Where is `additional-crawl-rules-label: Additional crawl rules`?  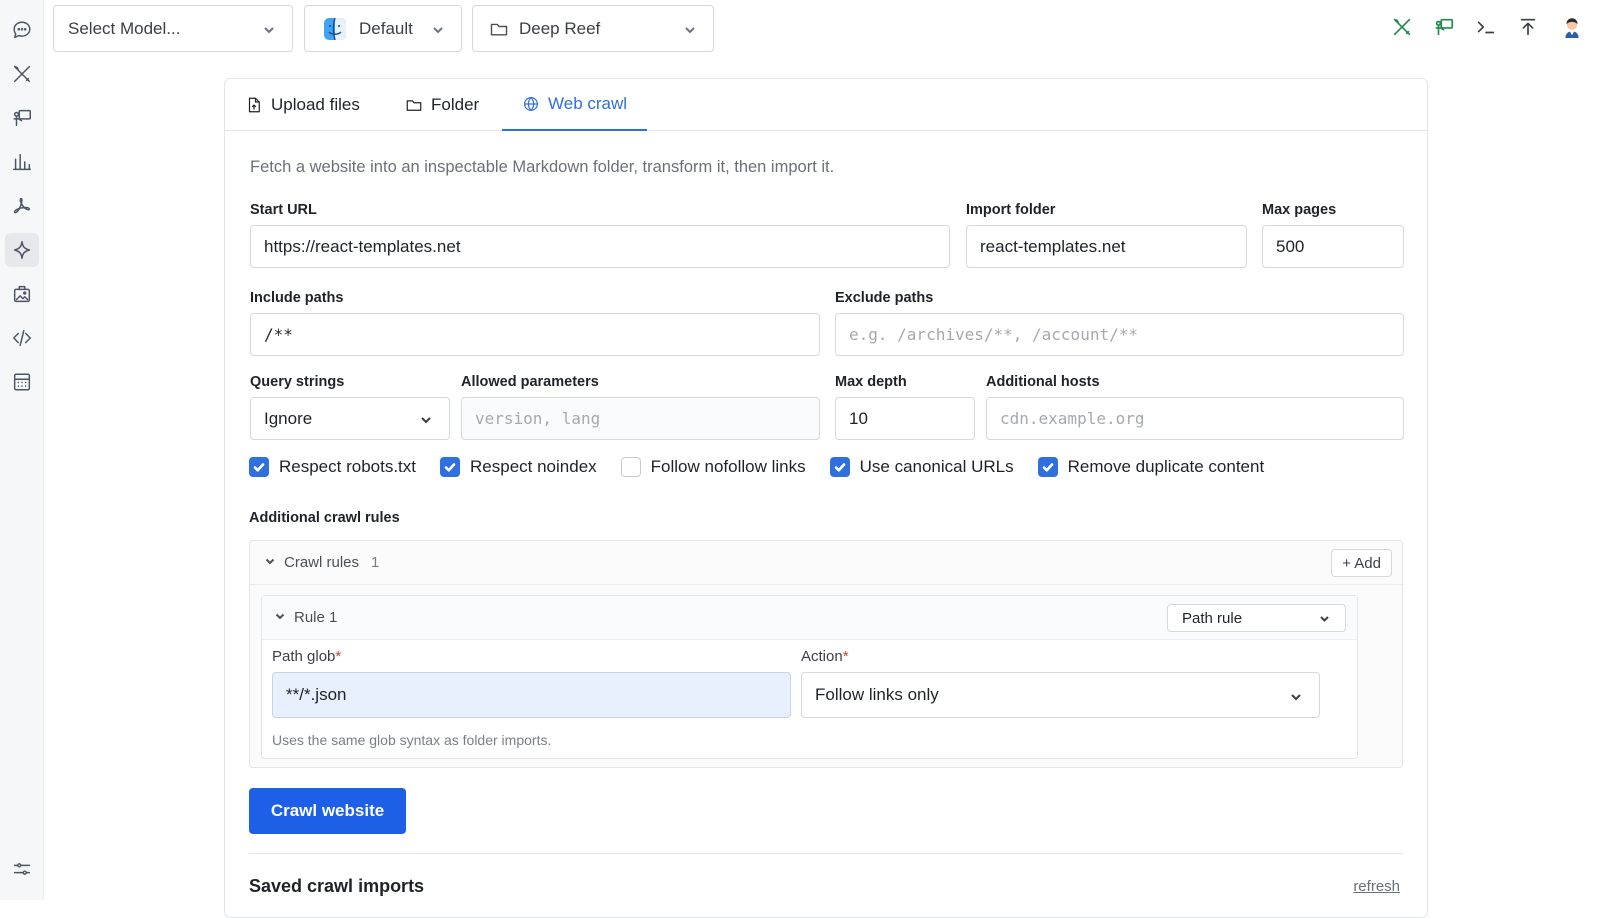 additional-crawl-rules-label: Additional crawl rules is located at coordinates (324, 518).